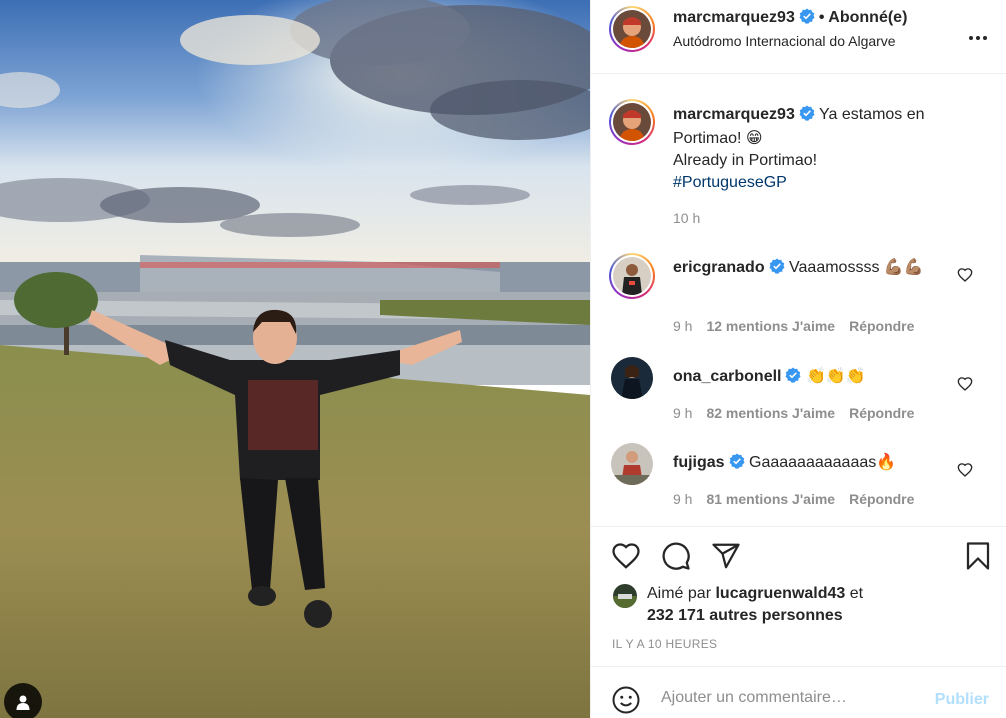  What do you see at coordinates (686, 218) in the screenshot?
I see `caption-time: 10 h` at bounding box center [686, 218].